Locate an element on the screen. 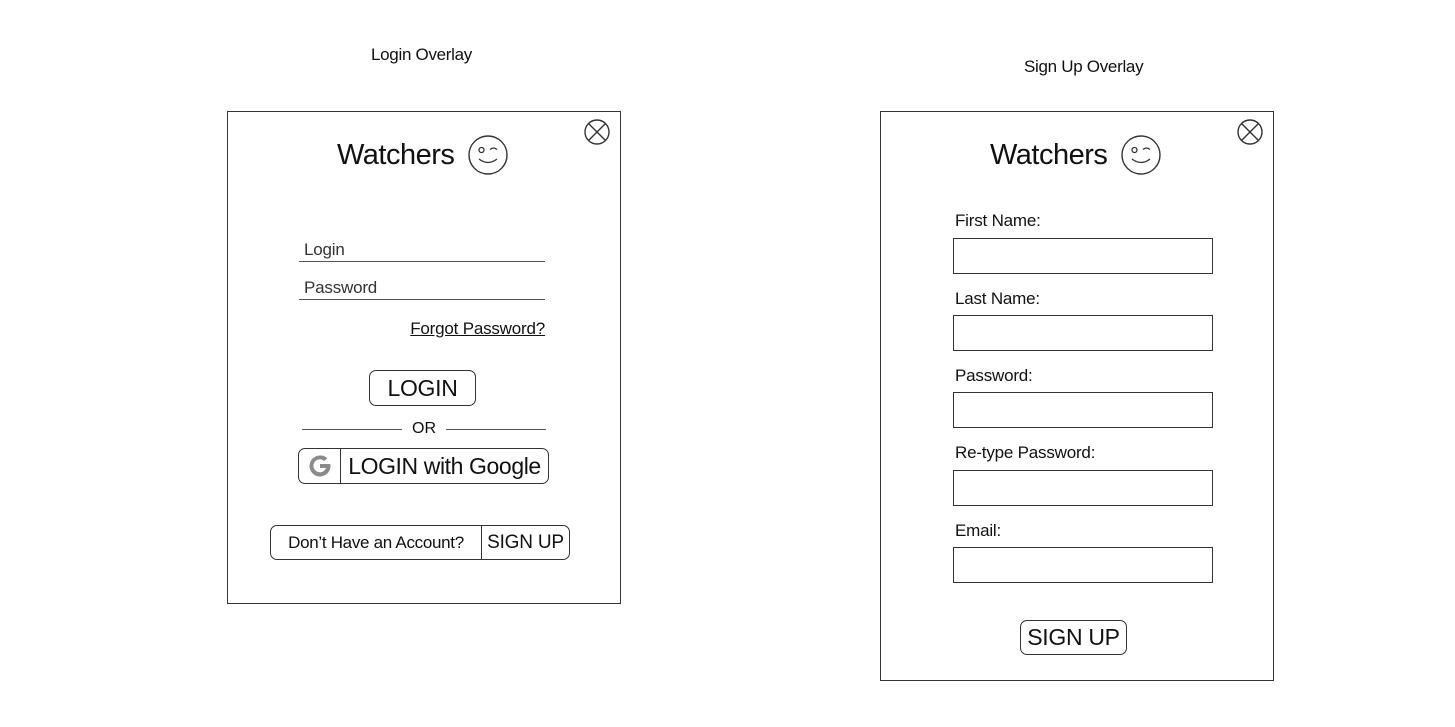  password-field is located at coordinates (1083, 410).